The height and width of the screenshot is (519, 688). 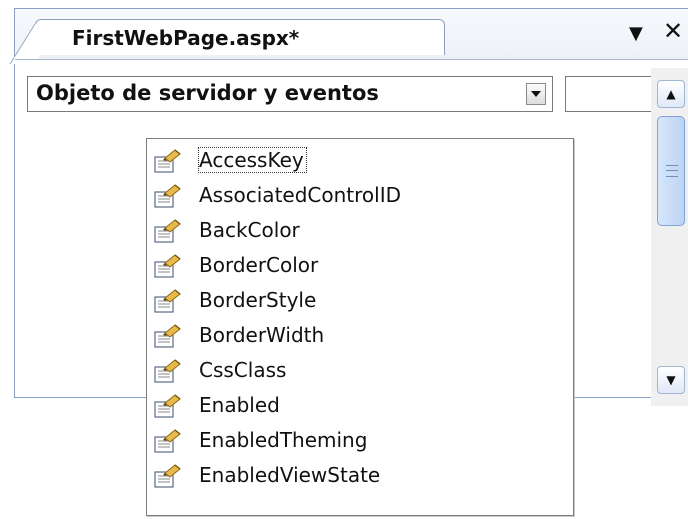 I want to click on completion-item: AccessKey, so click(x=360, y=160).